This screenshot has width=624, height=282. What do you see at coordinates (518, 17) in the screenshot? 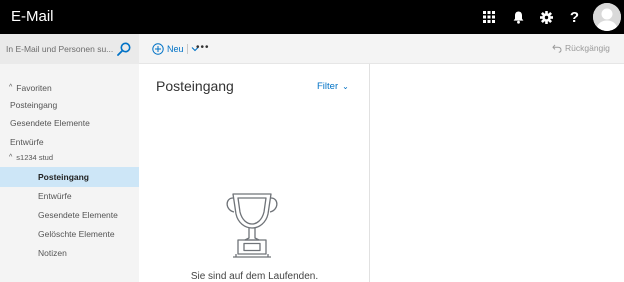
I see `bell-icon` at bounding box center [518, 17].